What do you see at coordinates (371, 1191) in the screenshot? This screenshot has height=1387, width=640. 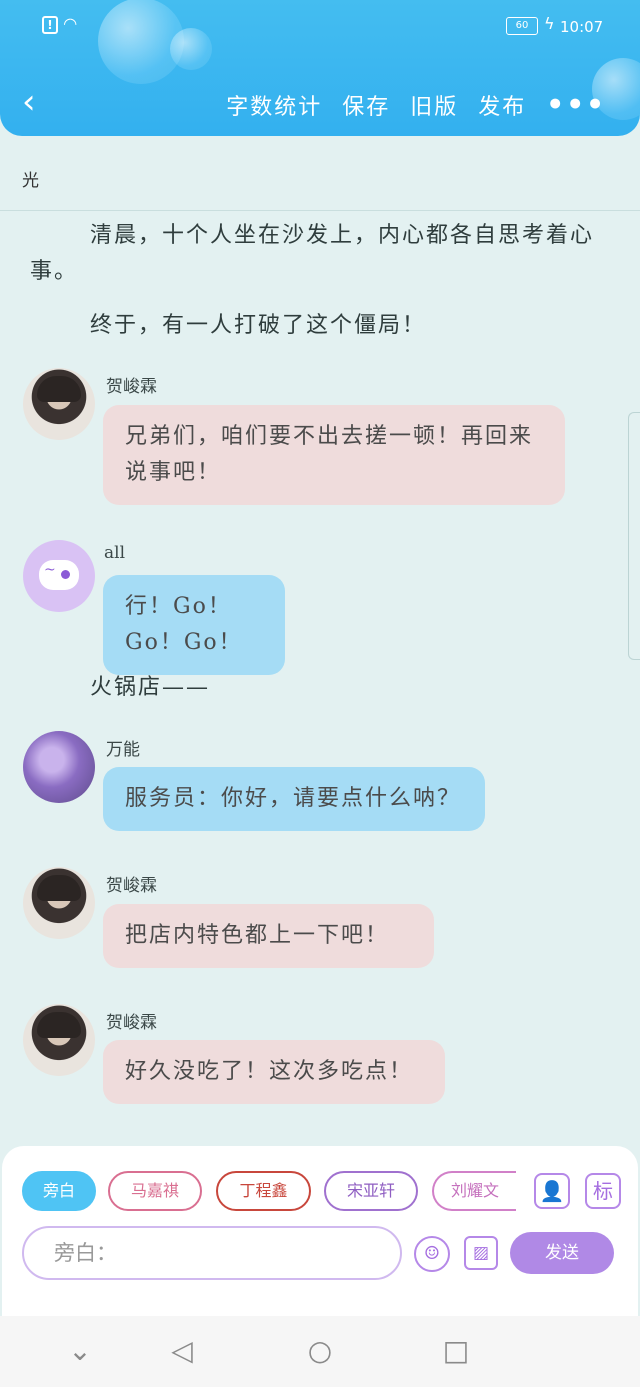 I see `character-chip: 宋亚轩` at bounding box center [371, 1191].